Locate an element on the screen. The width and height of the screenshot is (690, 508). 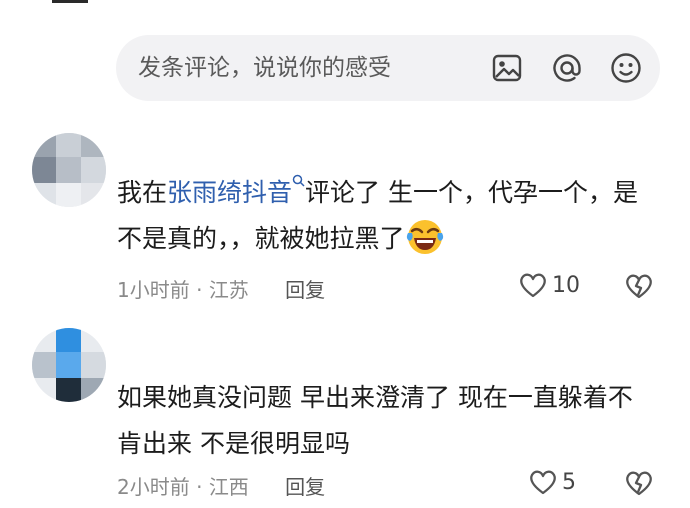
comment-time: 2小时前 is located at coordinates (153, 487).